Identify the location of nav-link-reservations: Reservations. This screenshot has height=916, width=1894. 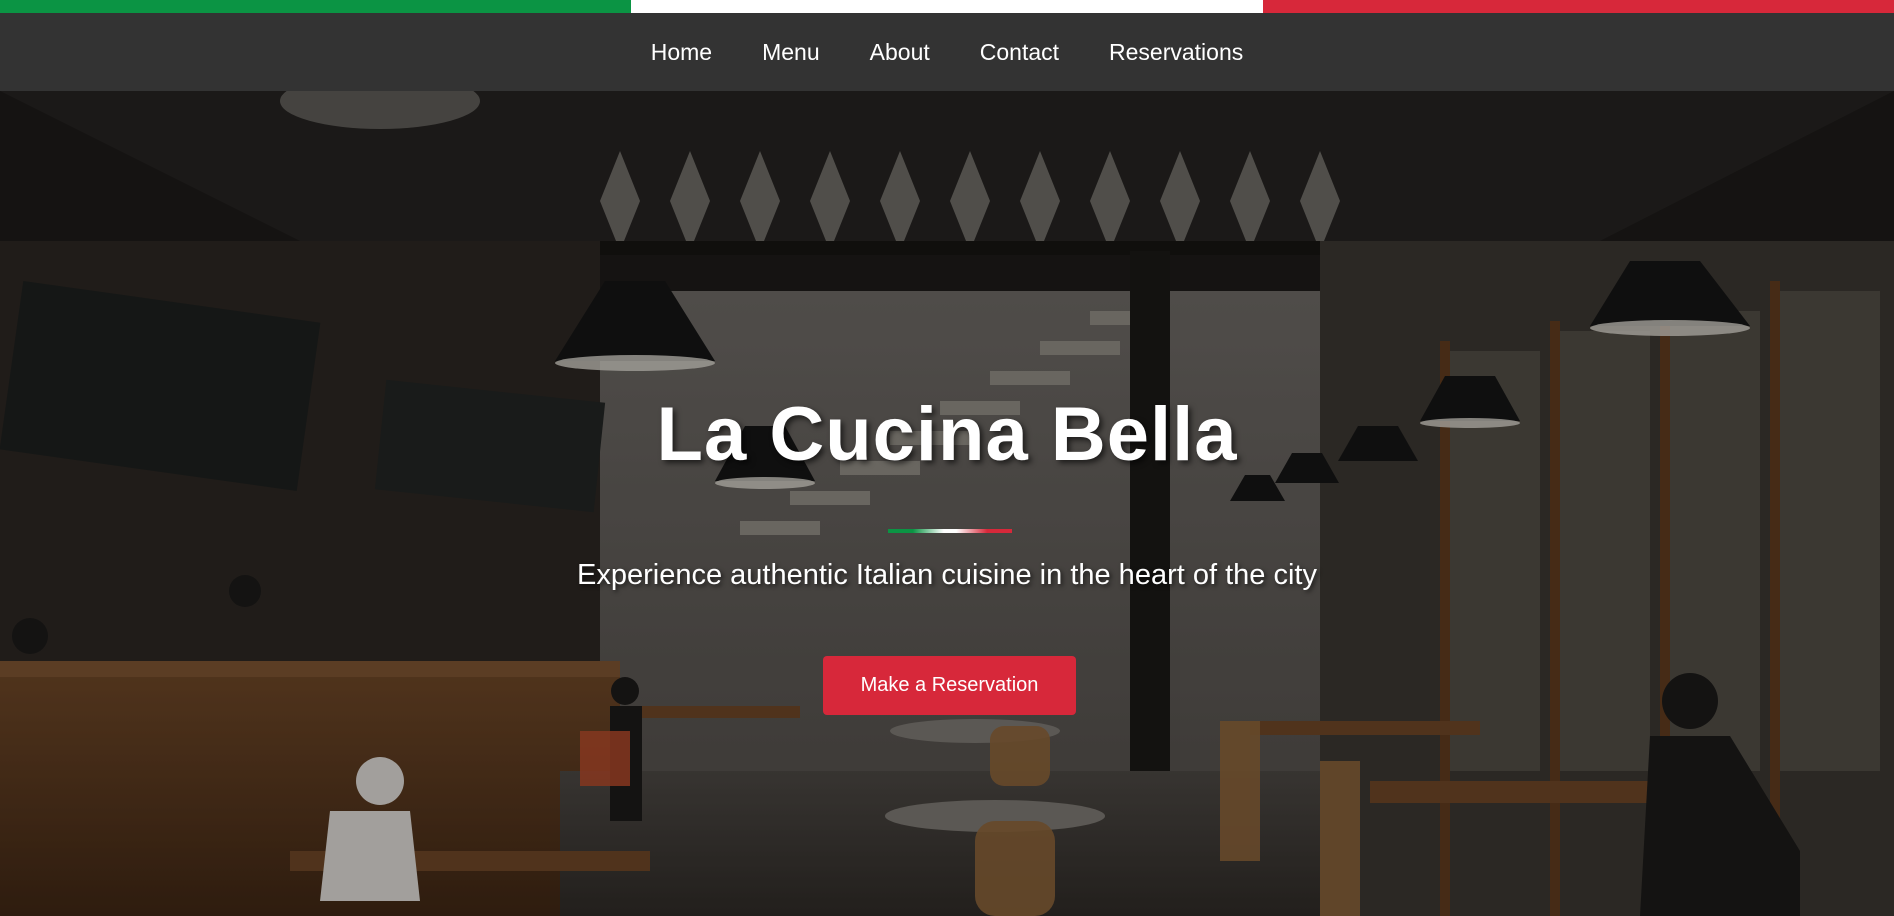
(1176, 52).